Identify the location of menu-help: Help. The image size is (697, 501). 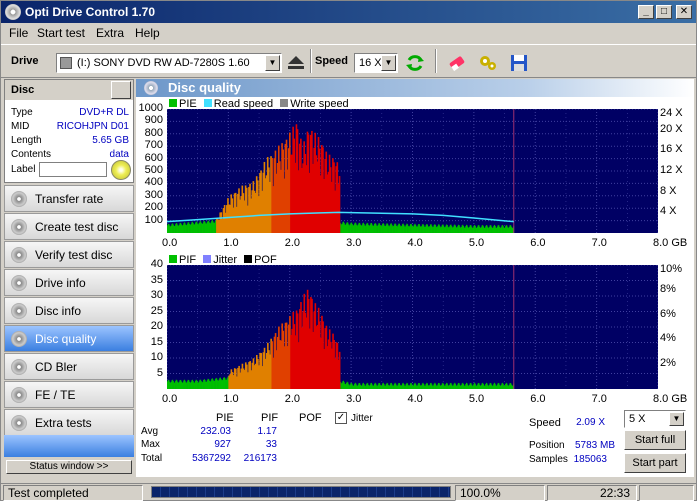
(147, 33).